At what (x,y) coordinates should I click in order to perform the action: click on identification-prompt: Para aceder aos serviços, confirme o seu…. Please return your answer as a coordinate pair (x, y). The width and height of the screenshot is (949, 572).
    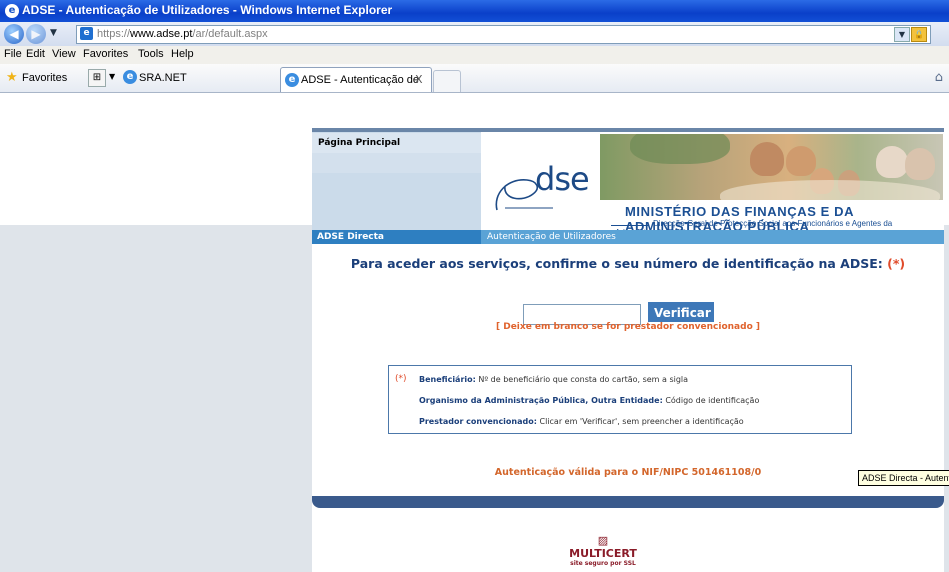
    Looking at the image, I should click on (628, 263).